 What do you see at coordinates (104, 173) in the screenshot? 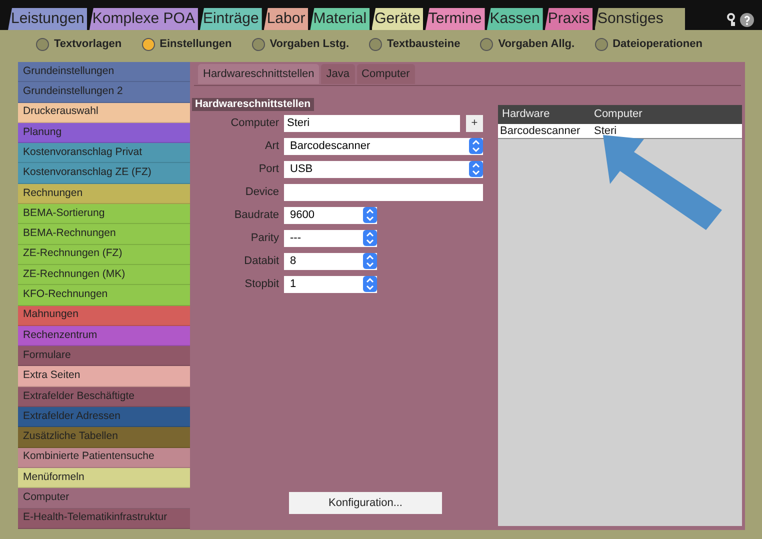
I see `sidebar-item: Kostenvoranschlag ZE (FZ)` at bounding box center [104, 173].